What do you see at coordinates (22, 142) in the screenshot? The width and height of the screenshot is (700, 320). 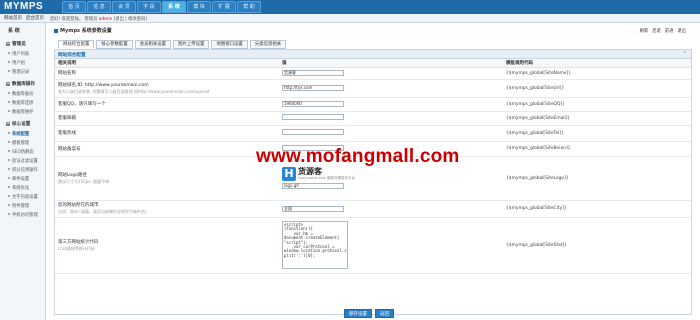 I see `sidebar-item: 模板管理` at bounding box center [22, 142].